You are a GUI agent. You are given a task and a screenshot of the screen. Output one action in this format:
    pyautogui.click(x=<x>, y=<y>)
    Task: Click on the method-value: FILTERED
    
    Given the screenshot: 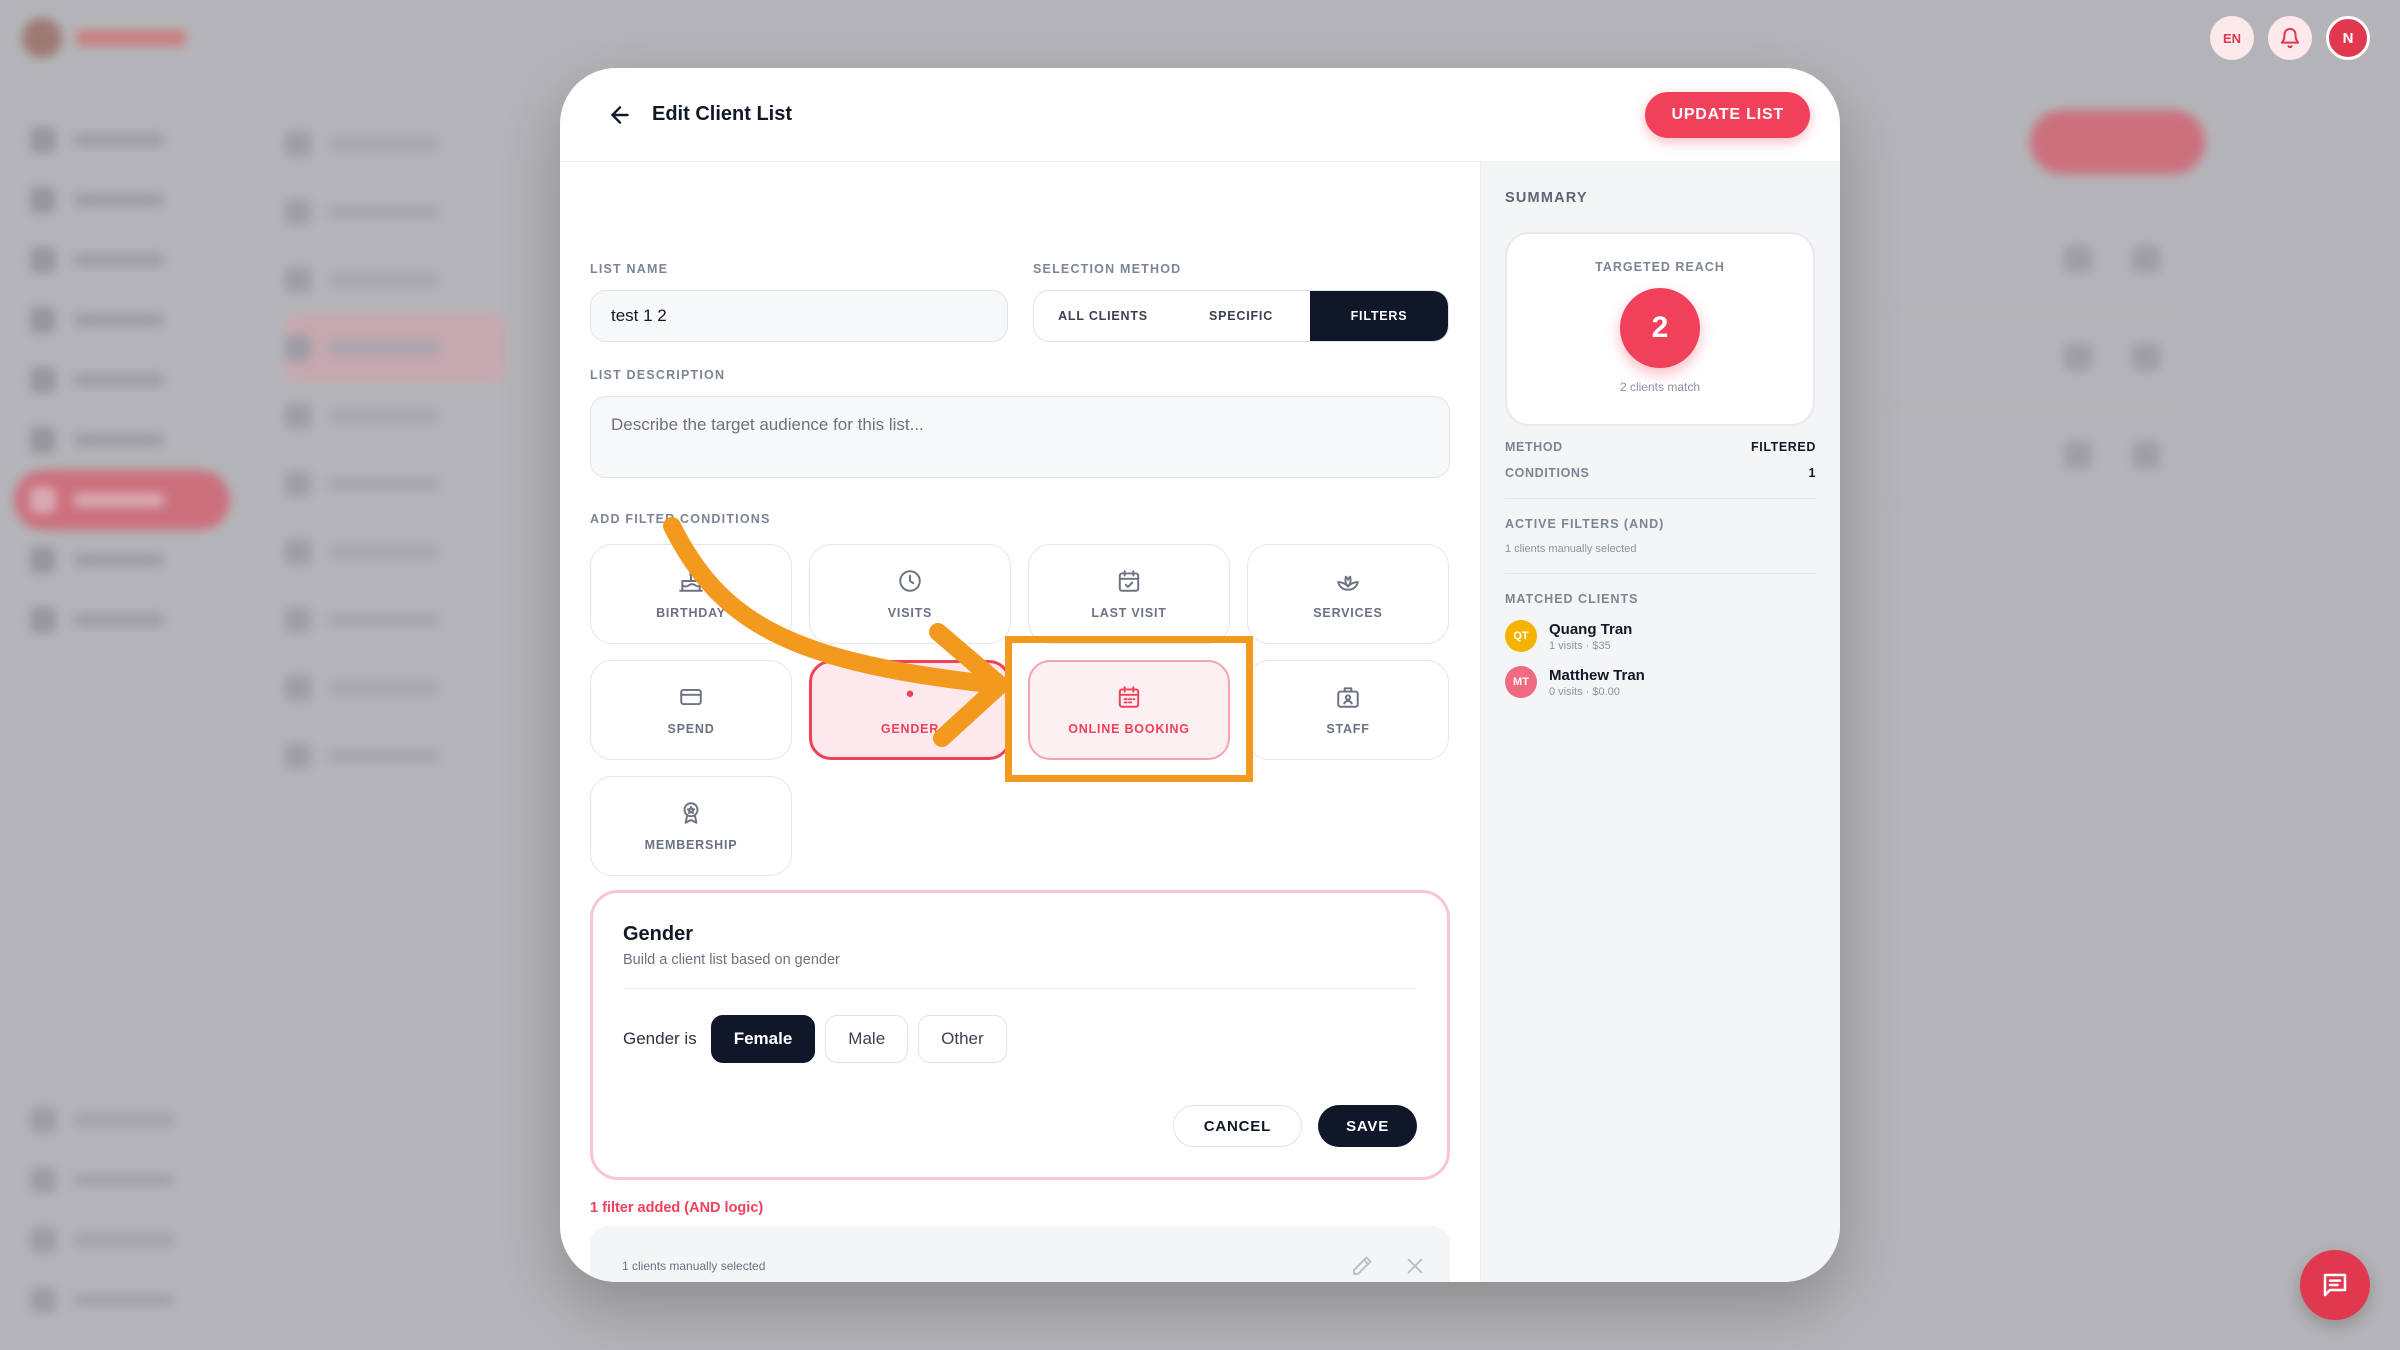 What is the action you would take?
    pyautogui.click(x=1783, y=447)
    